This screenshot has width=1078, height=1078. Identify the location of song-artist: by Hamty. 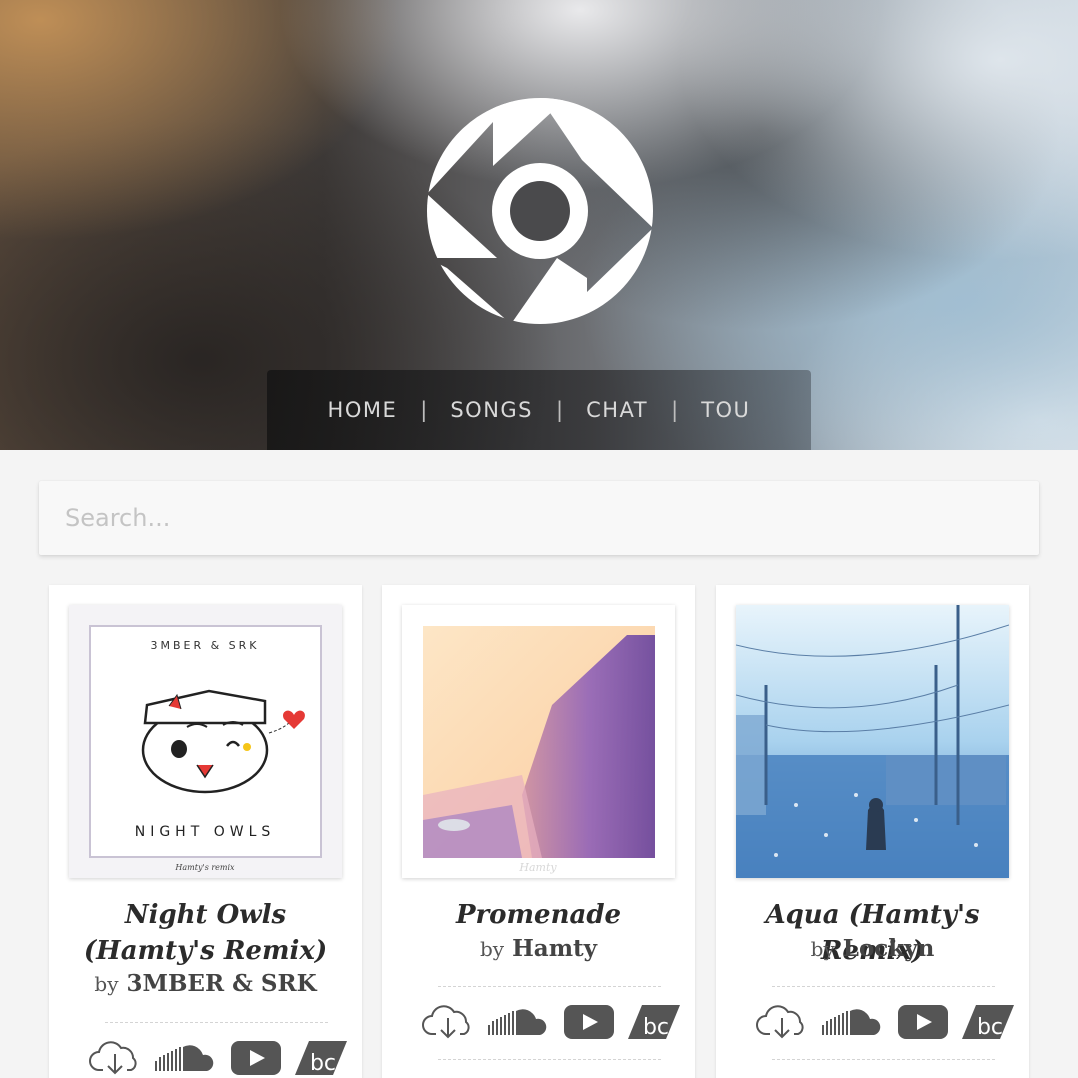
(538, 948).